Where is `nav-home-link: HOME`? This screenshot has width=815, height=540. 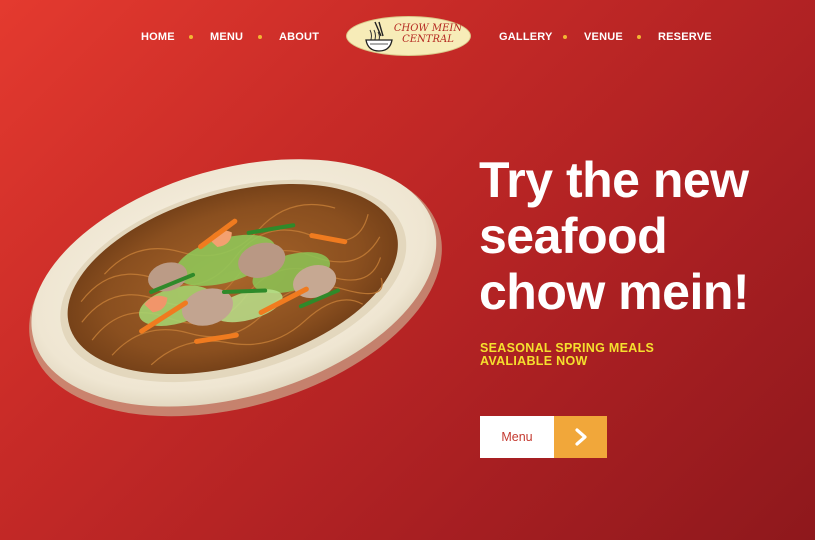 nav-home-link: HOME is located at coordinates (158, 37).